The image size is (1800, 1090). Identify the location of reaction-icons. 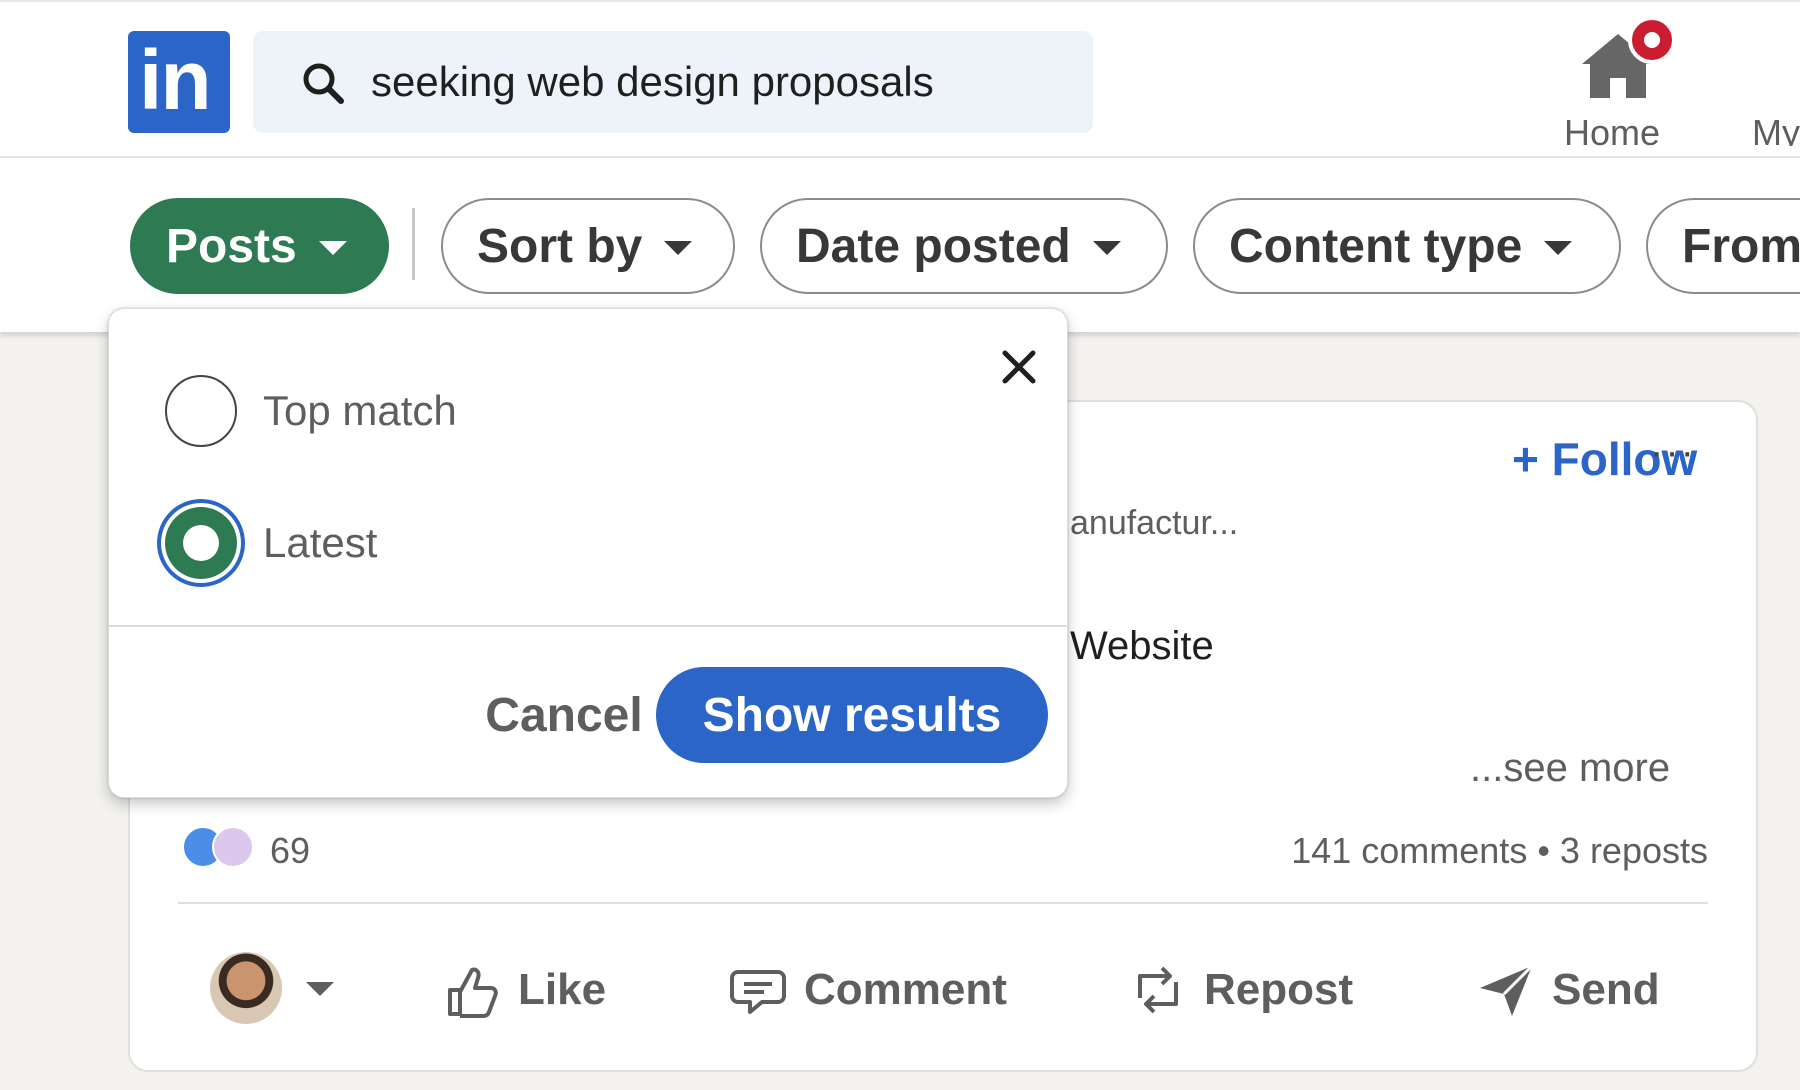
(222, 848).